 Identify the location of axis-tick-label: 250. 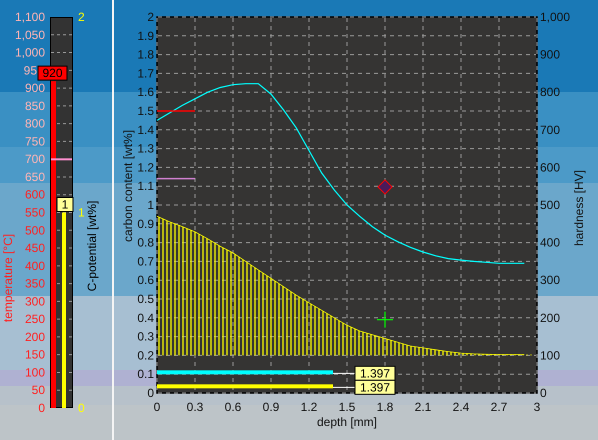
(34, 319).